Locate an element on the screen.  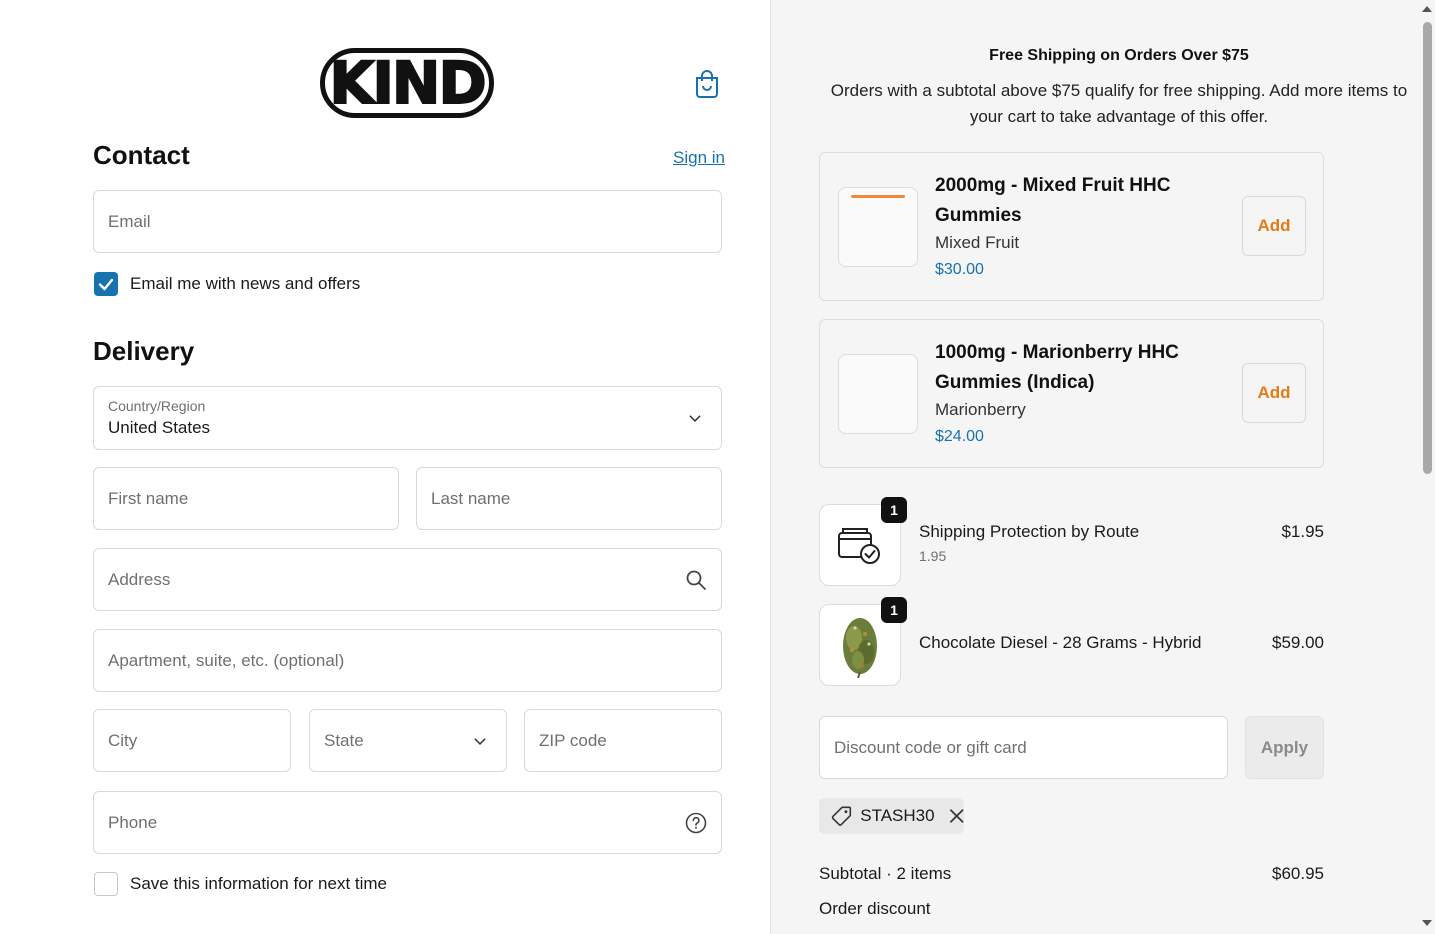
state-placeholder: State is located at coordinates (344, 740).